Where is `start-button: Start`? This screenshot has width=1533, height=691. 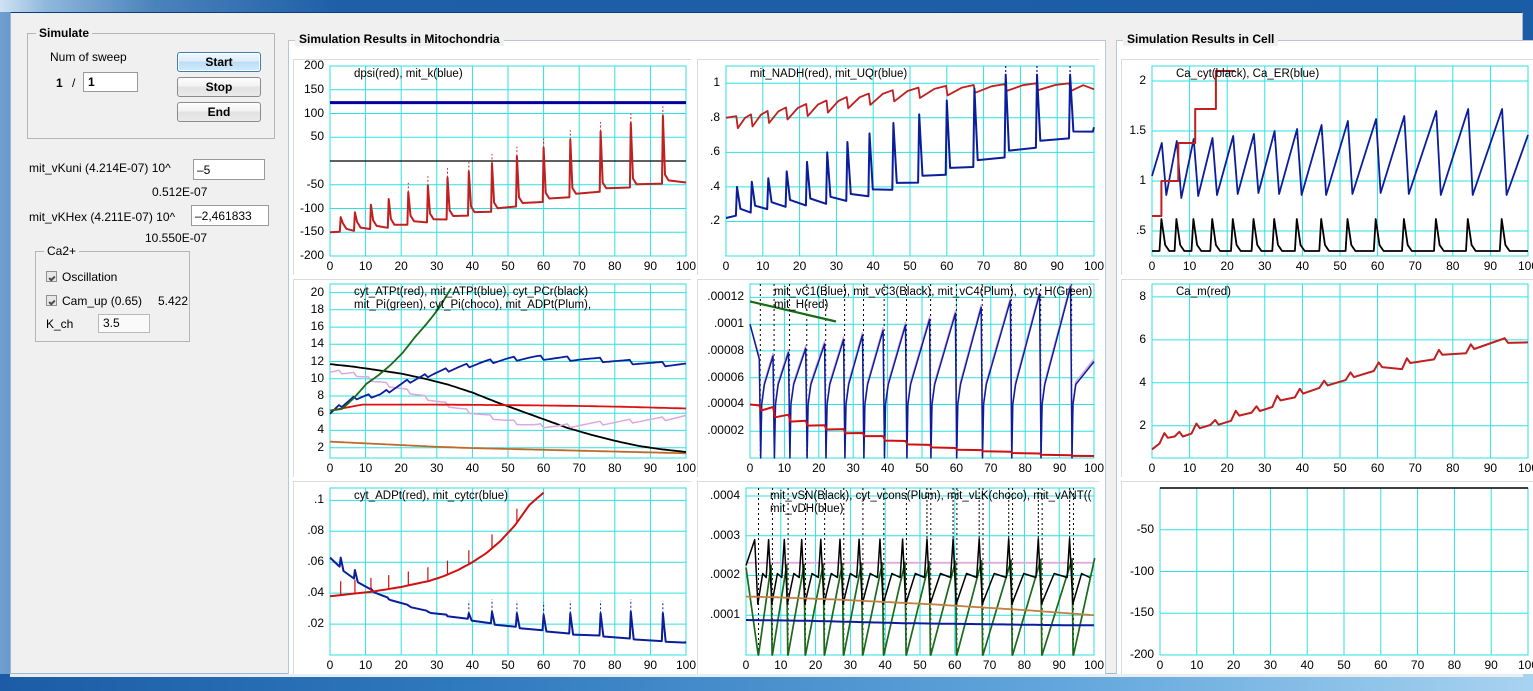 start-button: Start is located at coordinates (219, 62).